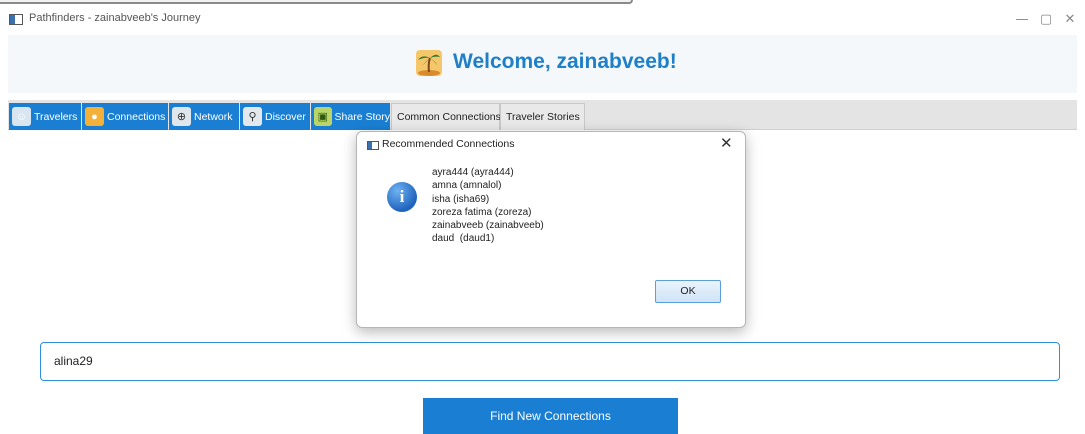 The width and height of the screenshot is (1085, 434). I want to click on ok-button: OK, so click(688, 291).